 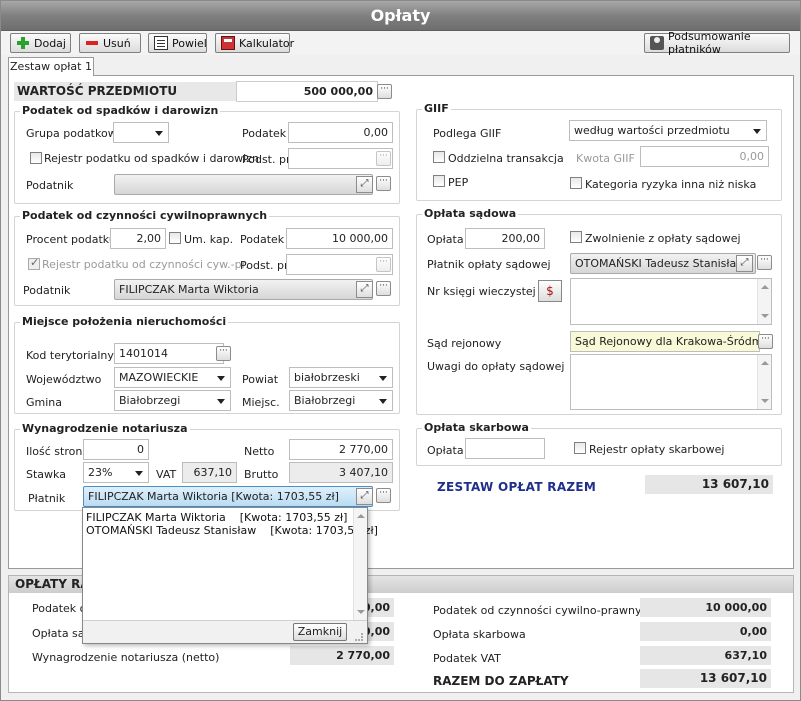 What do you see at coordinates (705, 607) in the screenshot?
I see `summary-value: 10 000,00` at bounding box center [705, 607].